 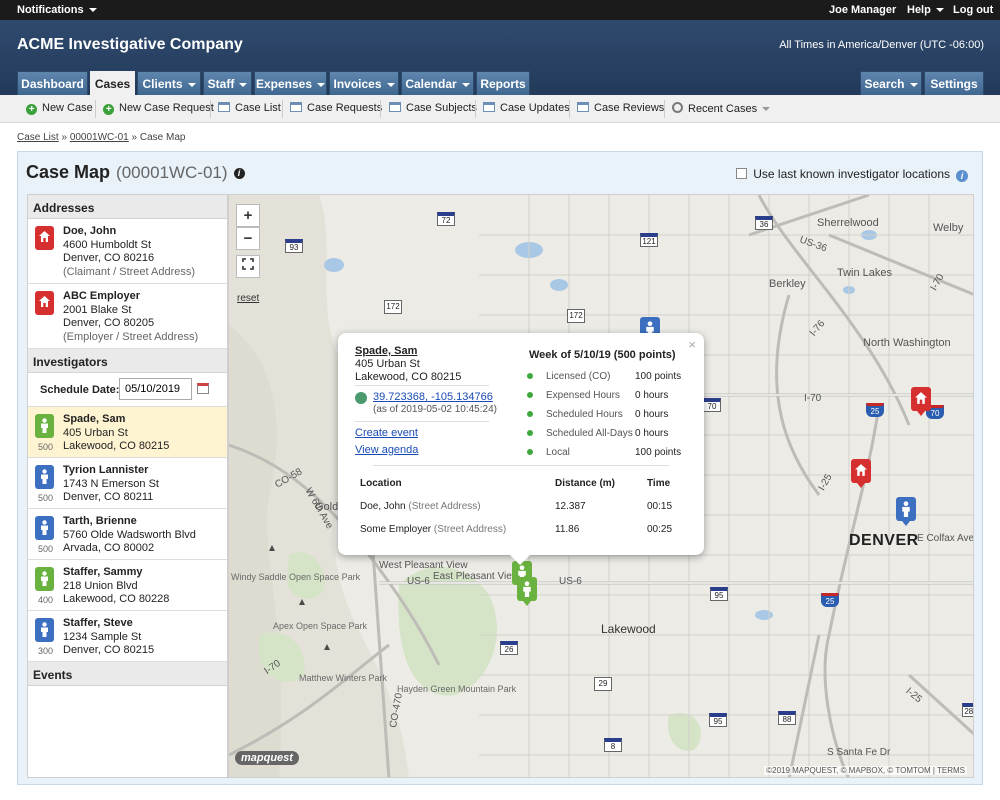 What do you see at coordinates (925, 10) in the screenshot?
I see `help-menu: Help` at bounding box center [925, 10].